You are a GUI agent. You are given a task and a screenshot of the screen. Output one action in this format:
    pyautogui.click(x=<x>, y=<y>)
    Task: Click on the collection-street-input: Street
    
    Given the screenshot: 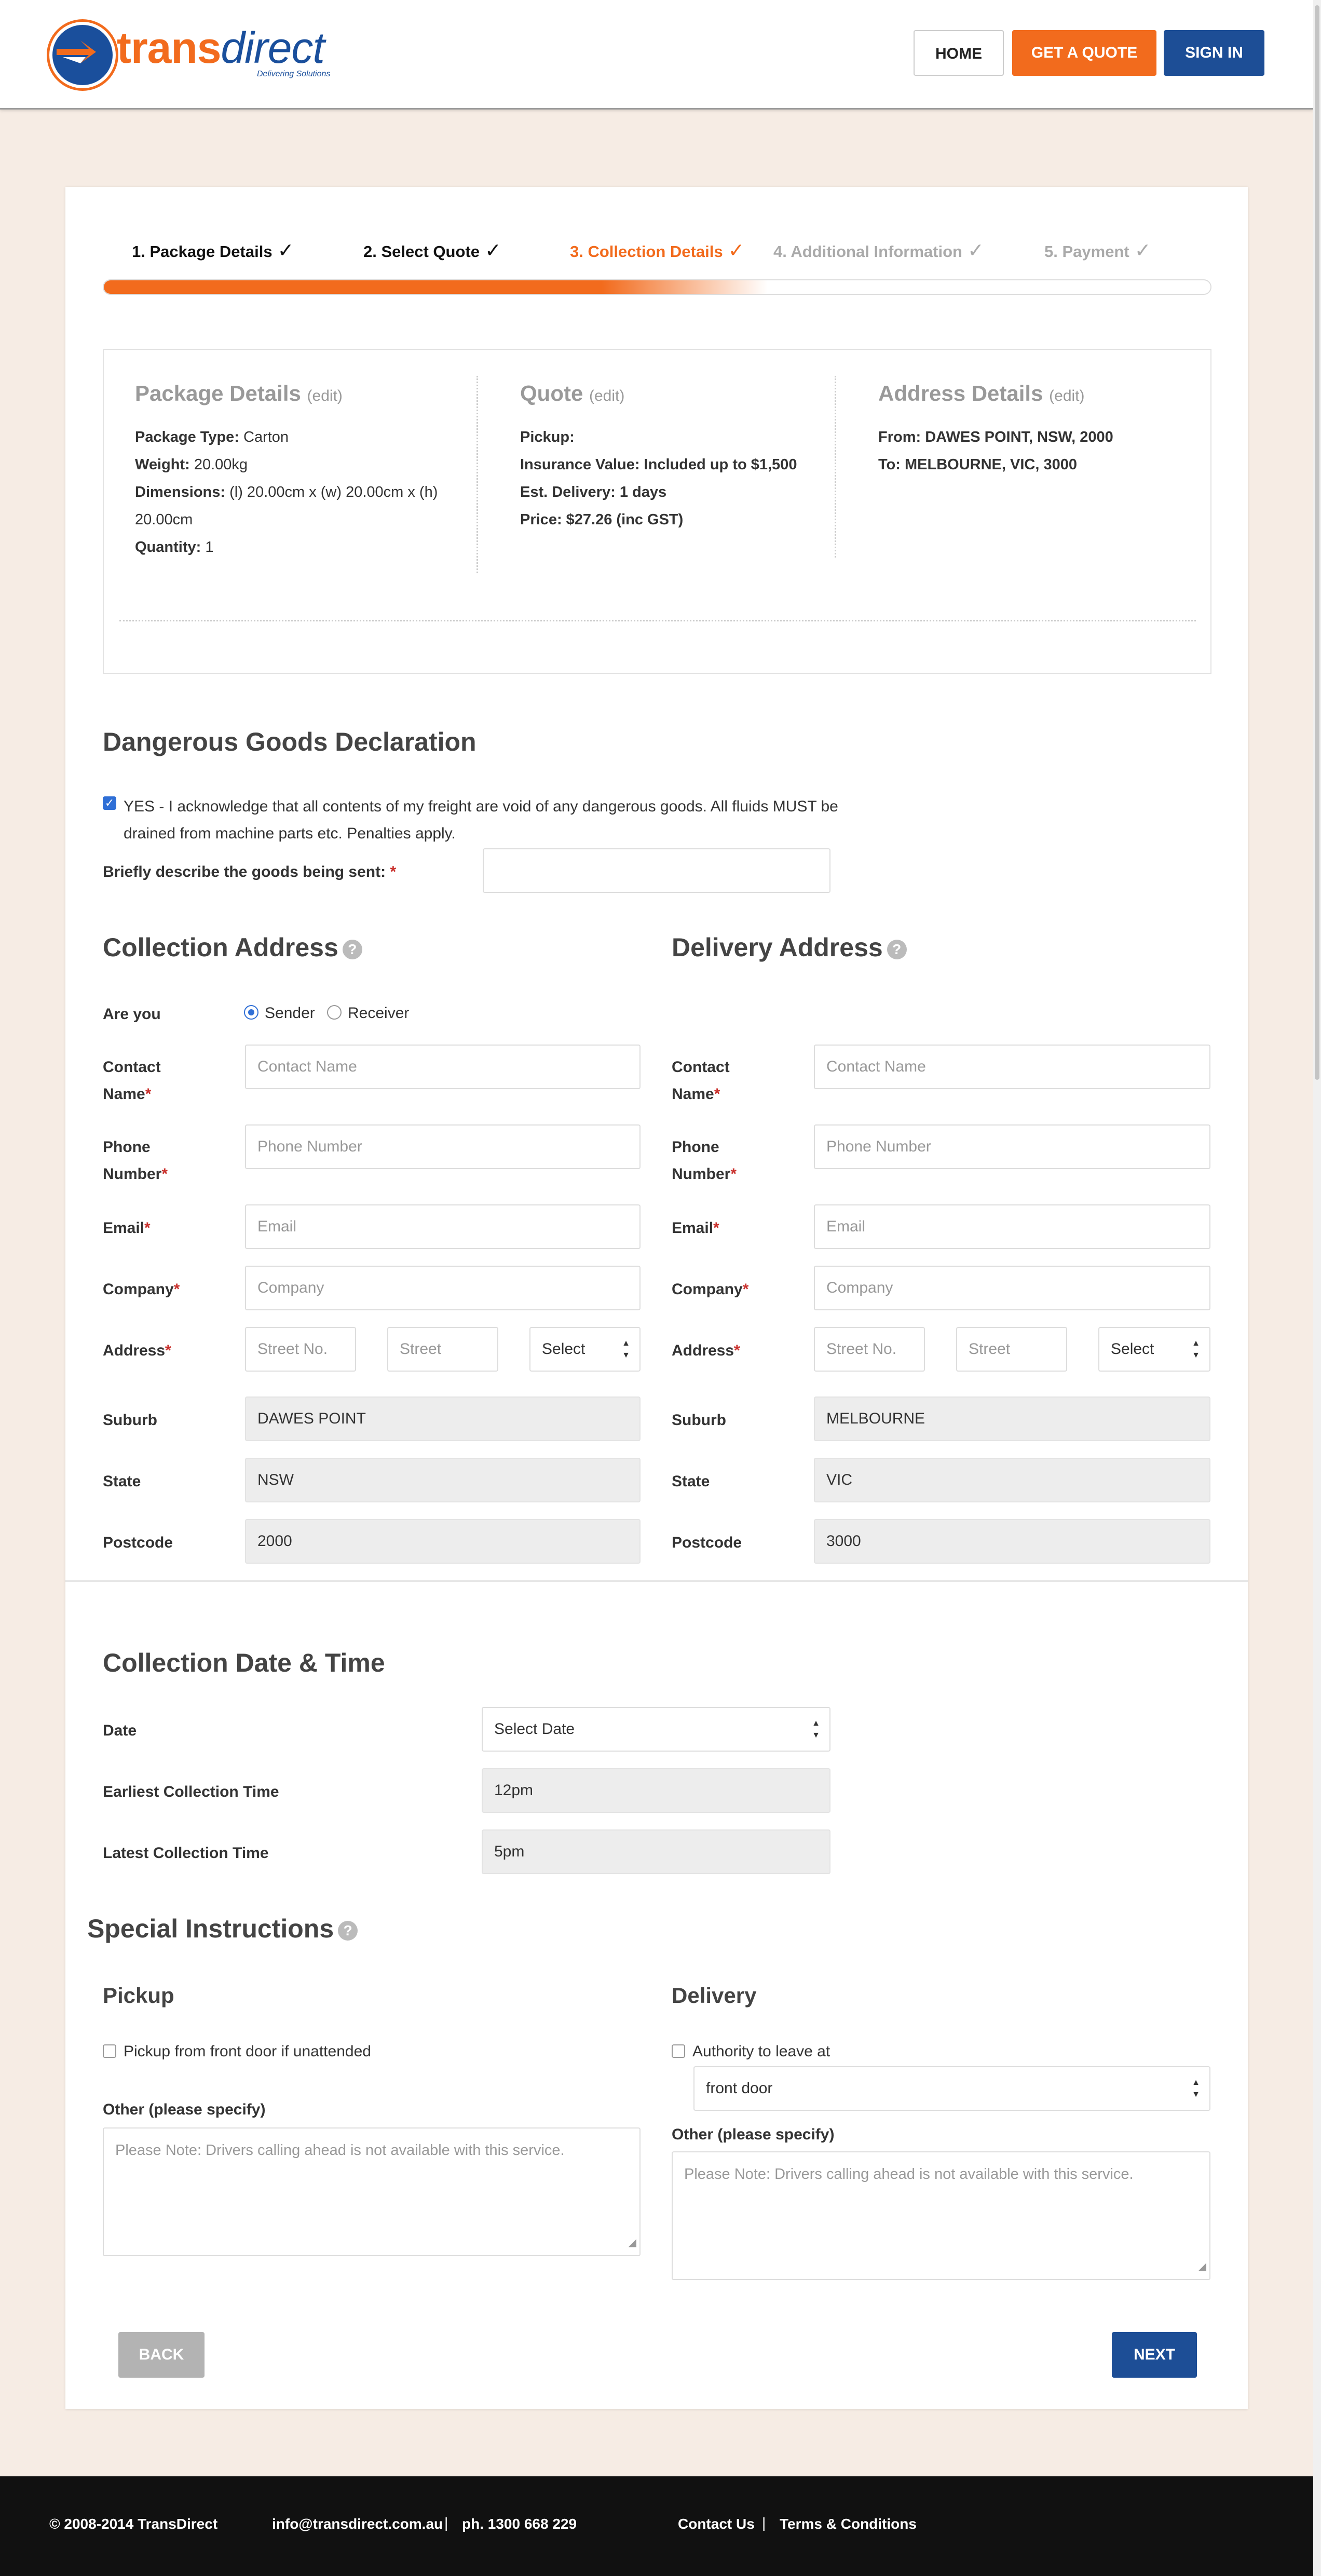 What is the action you would take?
    pyautogui.click(x=443, y=1349)
    